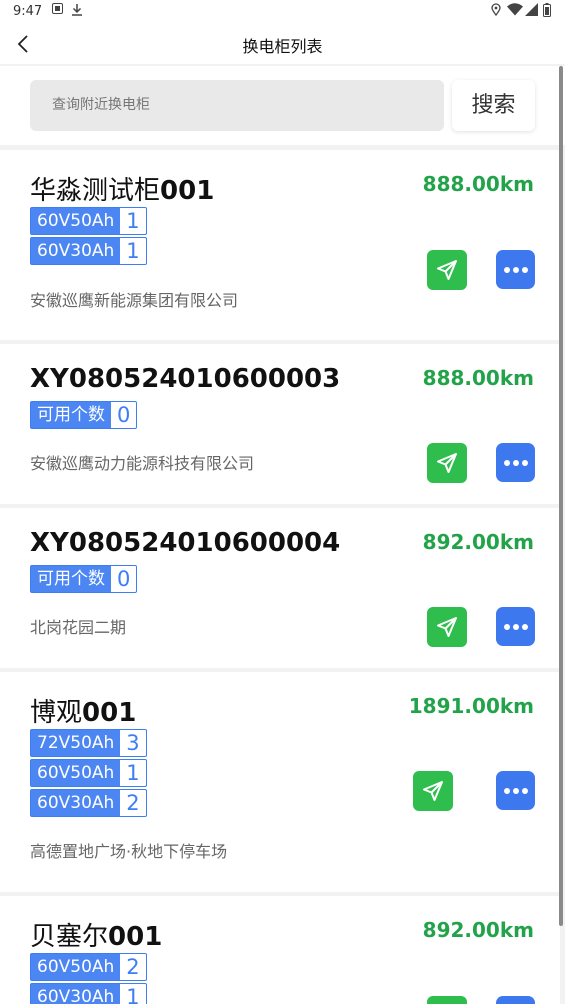  I want to click on location-icon, so click(496, 11).